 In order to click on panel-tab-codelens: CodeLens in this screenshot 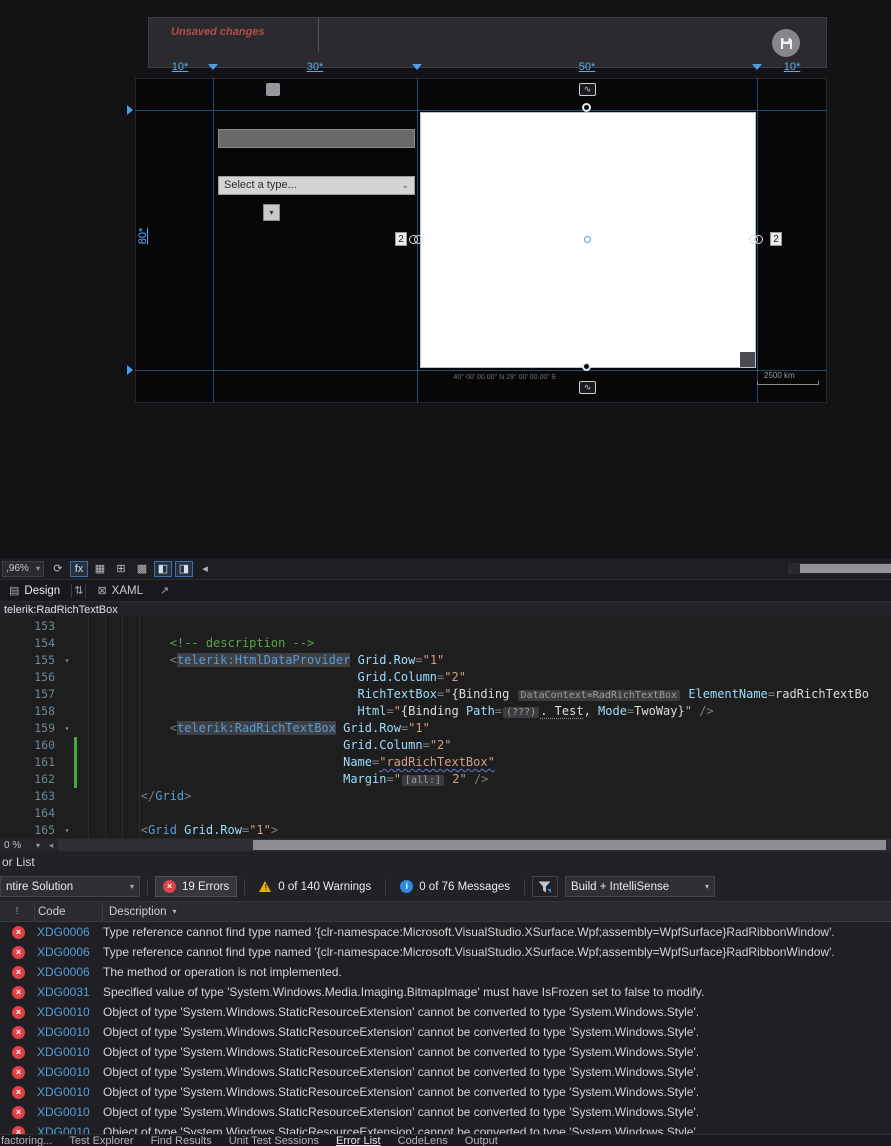, I will do `click(423, 1140)`.